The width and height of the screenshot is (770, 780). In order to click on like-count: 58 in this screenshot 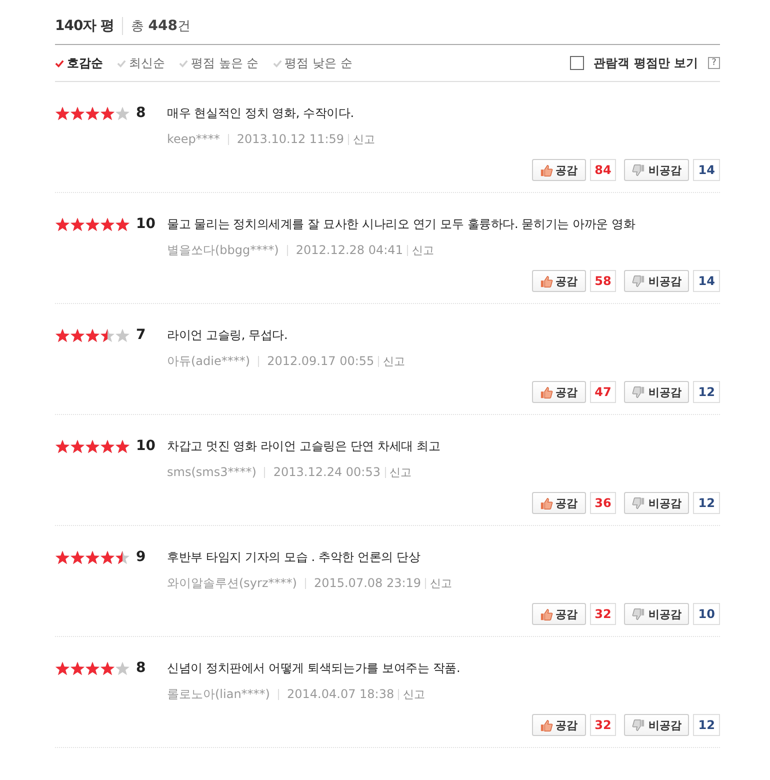, I will do `click(603, 281)`.